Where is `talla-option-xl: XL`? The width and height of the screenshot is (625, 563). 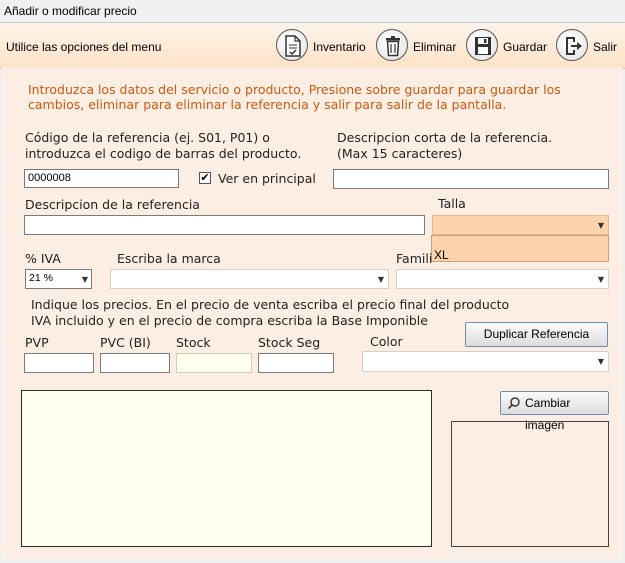 talla-option-xl: XL is located at coordinates (441, 255).